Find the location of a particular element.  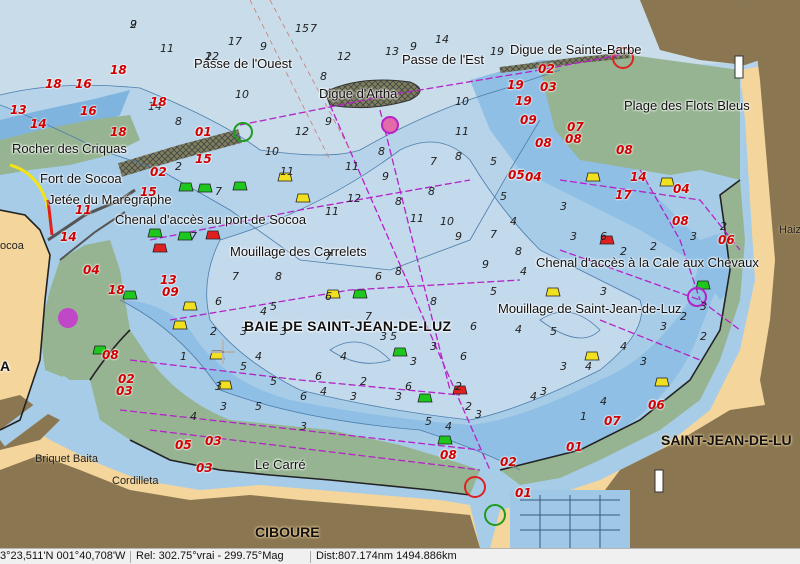

label-baie-sjl: BAIE DE SAINT-JEAN-DE-LUZ is located at coordinates (348, 326).